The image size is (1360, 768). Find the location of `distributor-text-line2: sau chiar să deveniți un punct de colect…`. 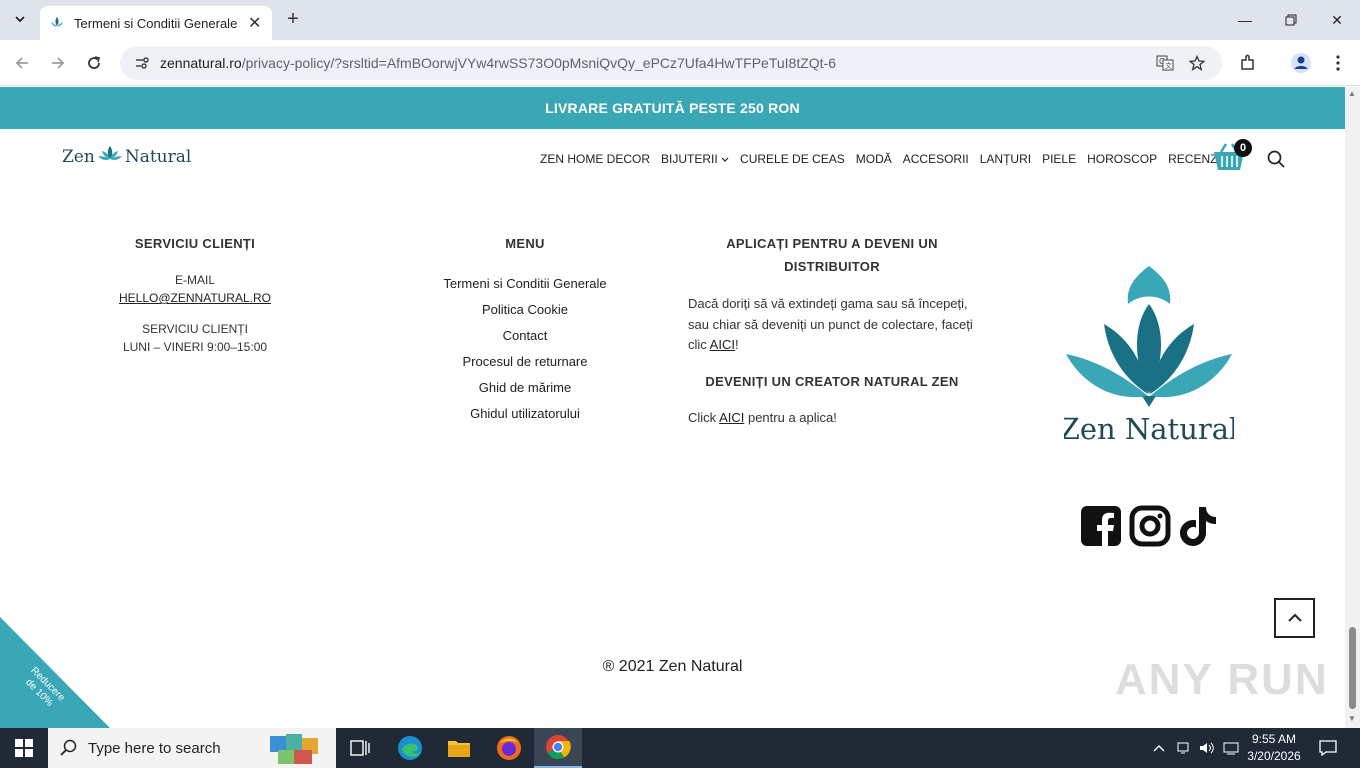

distributor-text-line2: sau chiar să deveniți un punct de colect… is located at coordinates (830, 324).